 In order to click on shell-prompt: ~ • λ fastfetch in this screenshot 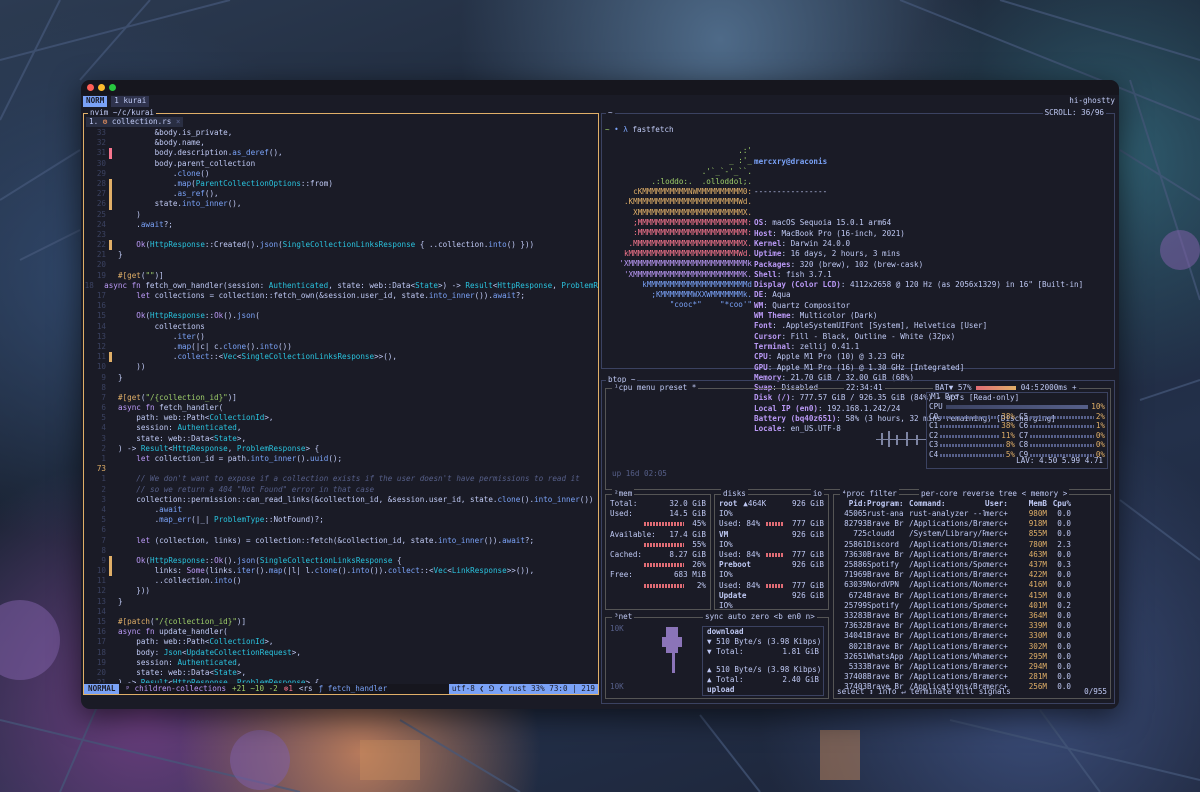, I will do `click(639, 129)`.